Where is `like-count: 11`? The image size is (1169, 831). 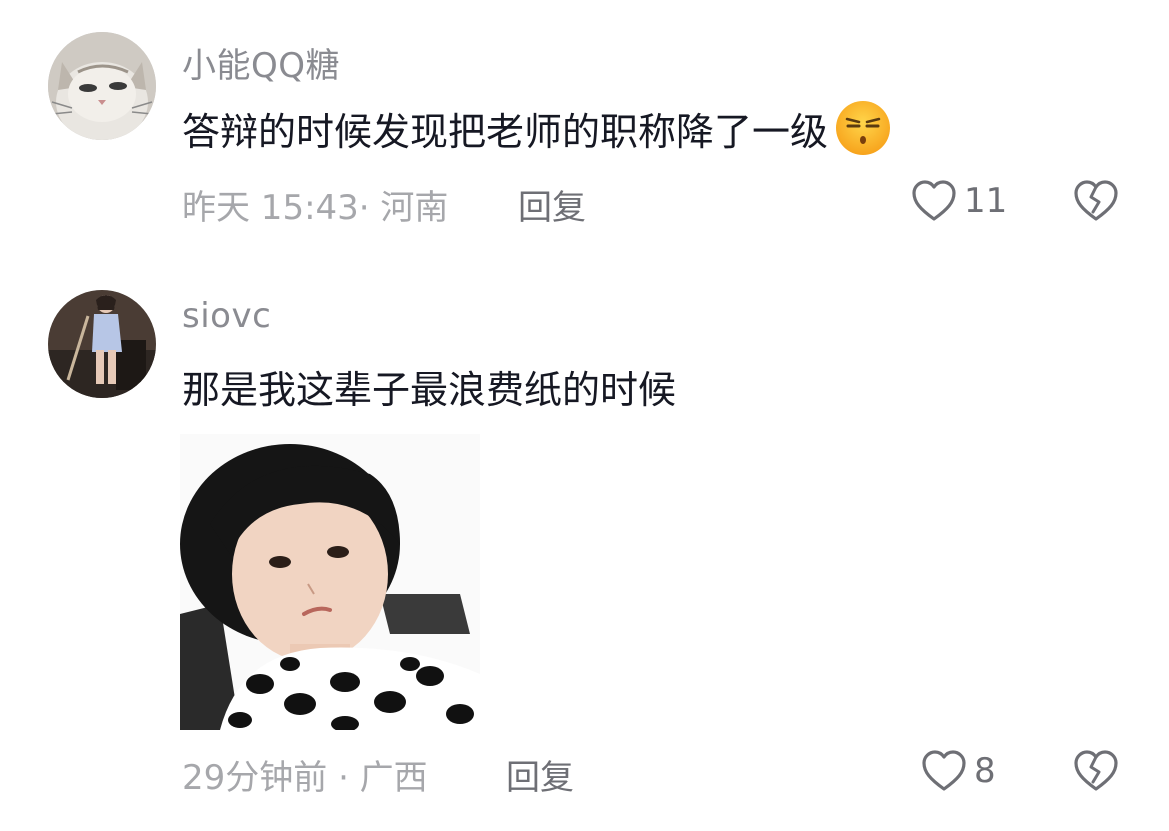 like-count: 11 is located at coordinates (986, 201).